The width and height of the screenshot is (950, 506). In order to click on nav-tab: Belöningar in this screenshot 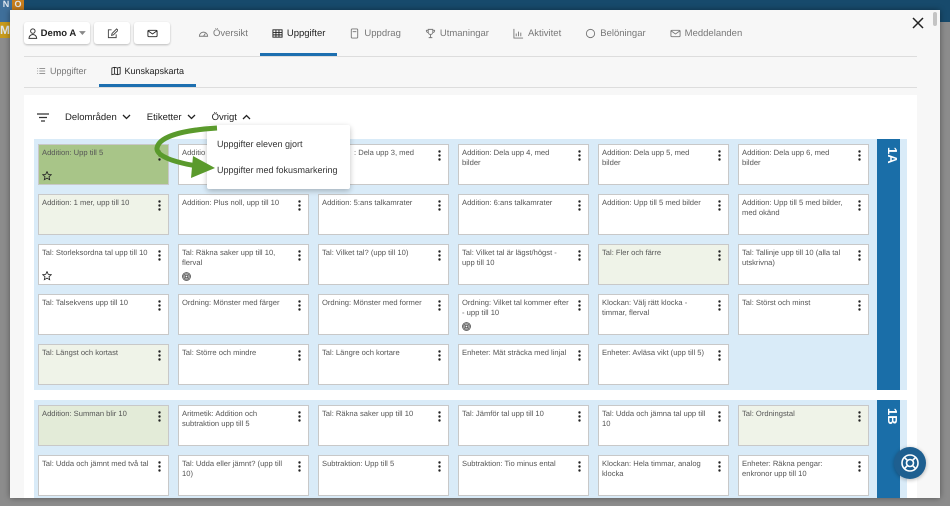, I will do `click(615, 33)`.